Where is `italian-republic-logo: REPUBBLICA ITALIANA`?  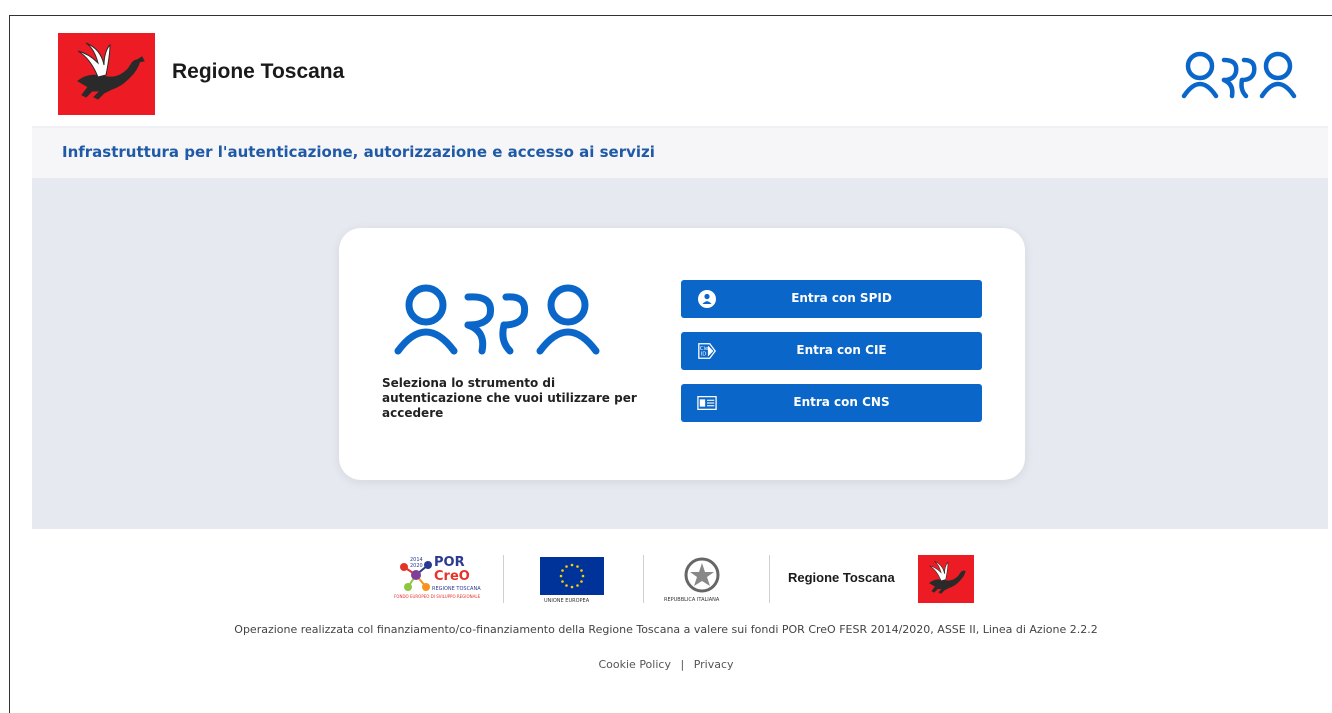
italian-republic-logo: REPUBBLICA ITALIANA is located at coordinates (702, 579).